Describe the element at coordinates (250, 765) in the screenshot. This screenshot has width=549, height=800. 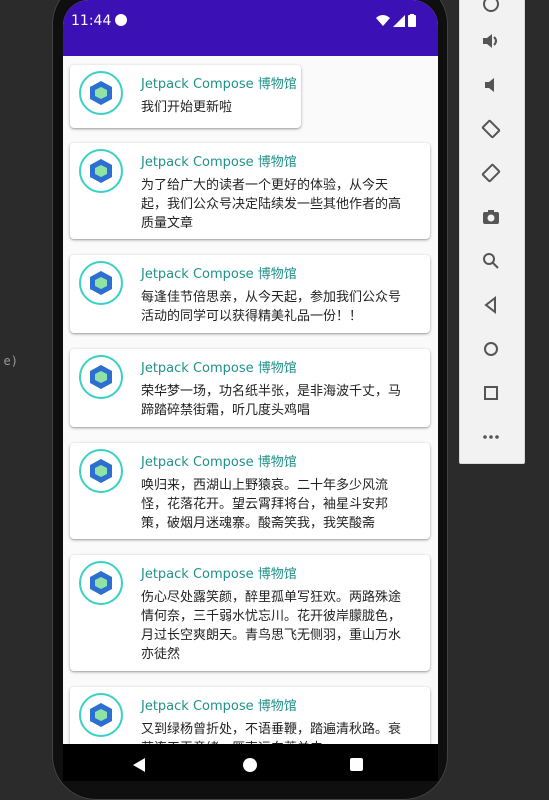
I see `nav-home-icon` at that location.